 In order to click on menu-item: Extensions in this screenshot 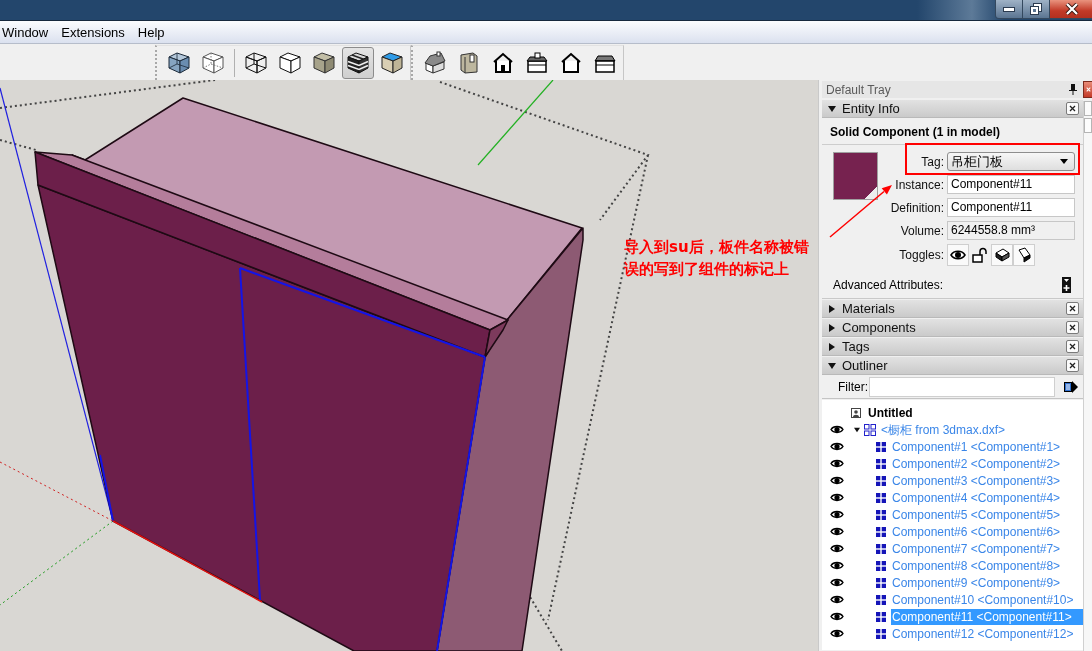, I will do `click(93, 32)`.